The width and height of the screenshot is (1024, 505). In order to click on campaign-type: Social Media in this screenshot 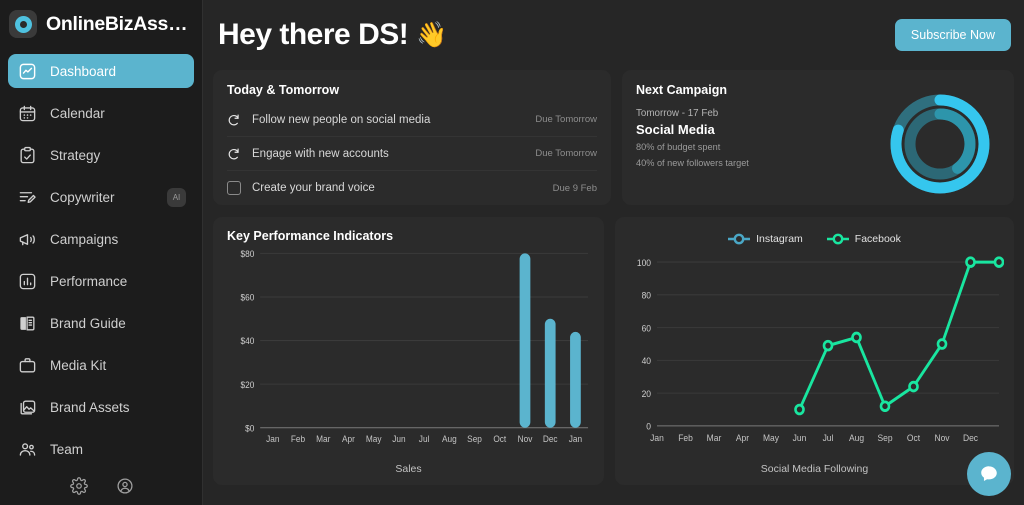, I will do `click(675, 129)`.